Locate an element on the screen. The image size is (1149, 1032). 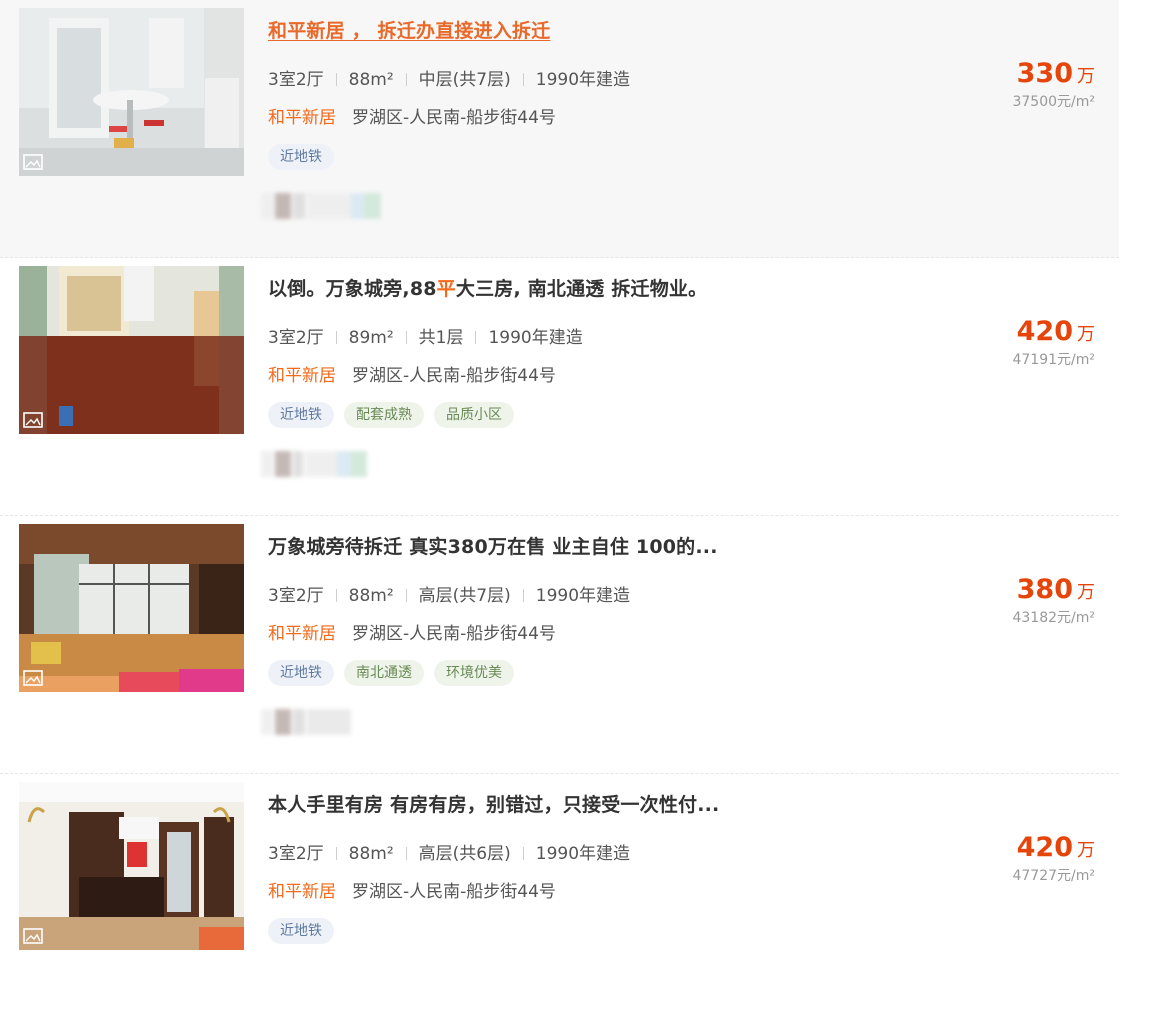
listing-specs: 3室2厅 88m² 高层(共7层) 1990年建造 is located at coordinates (449, 593).